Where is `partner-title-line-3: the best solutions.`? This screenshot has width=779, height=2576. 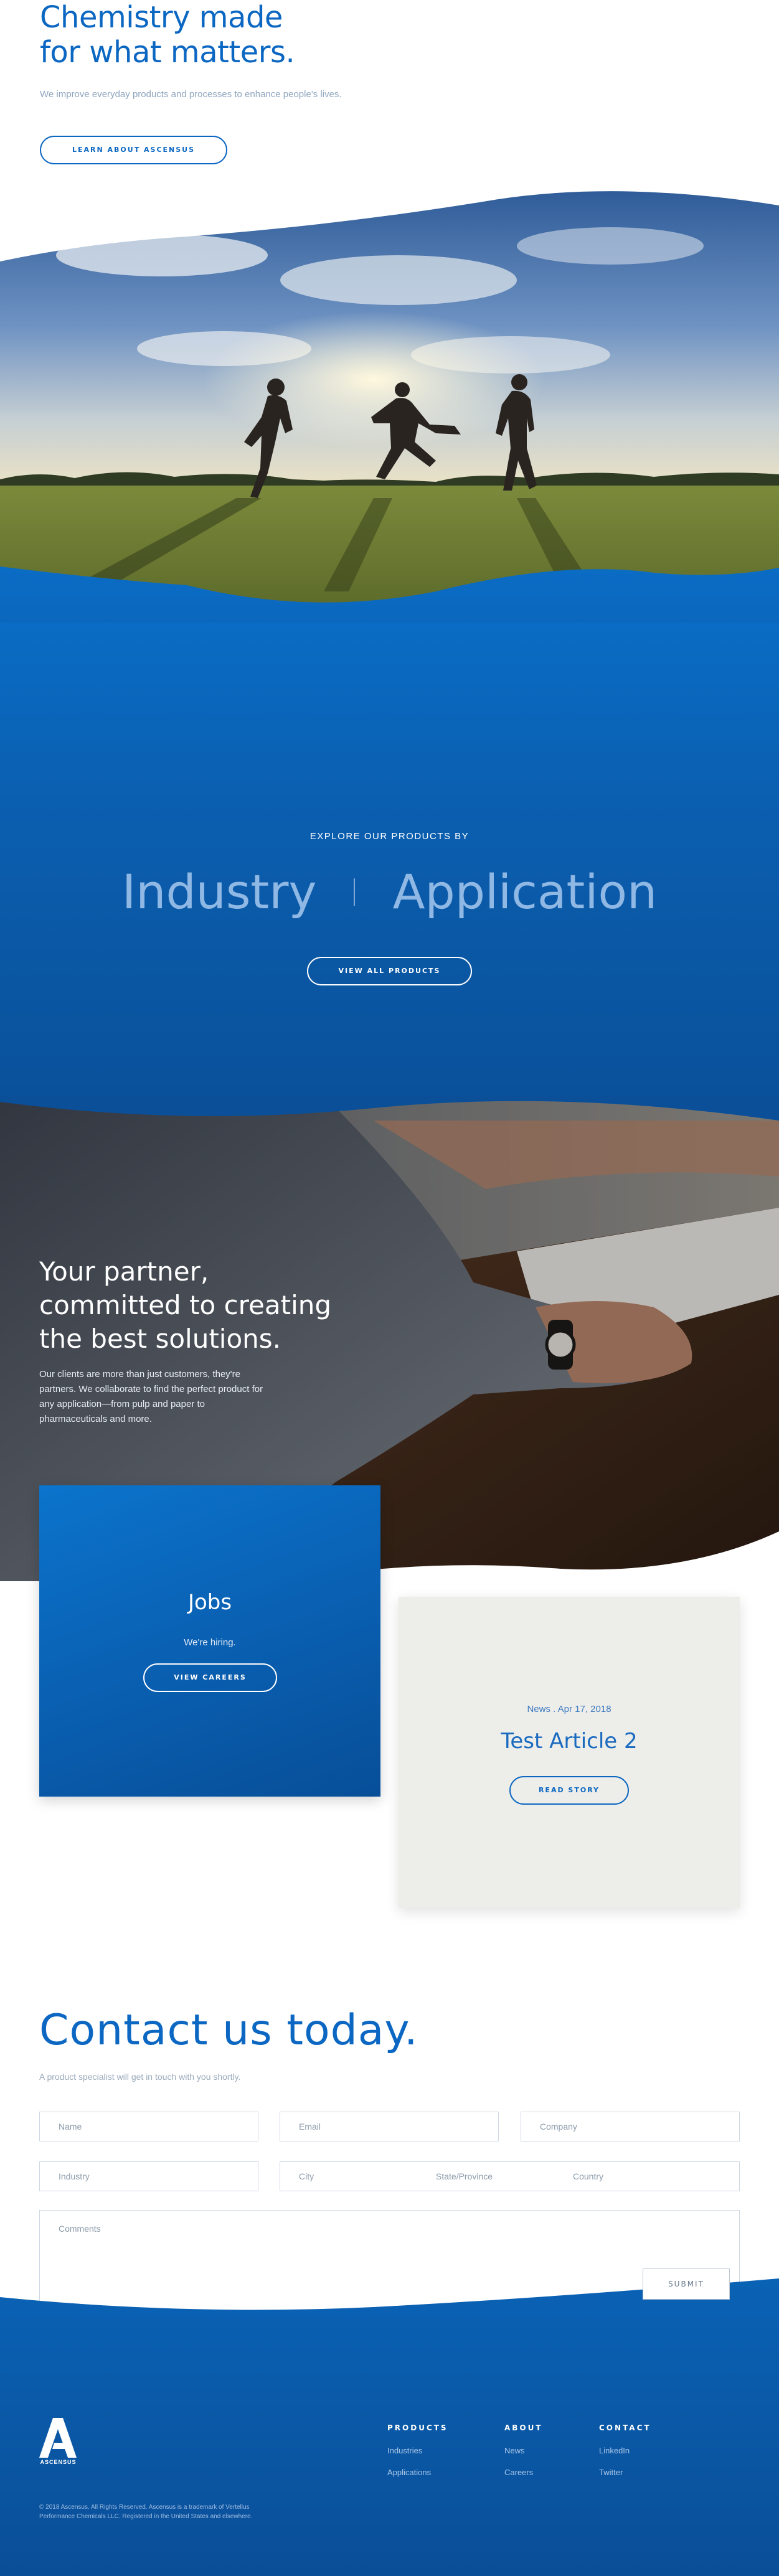
partner-title-line-3: the best solutions. is located at coordinates (160, 1338).